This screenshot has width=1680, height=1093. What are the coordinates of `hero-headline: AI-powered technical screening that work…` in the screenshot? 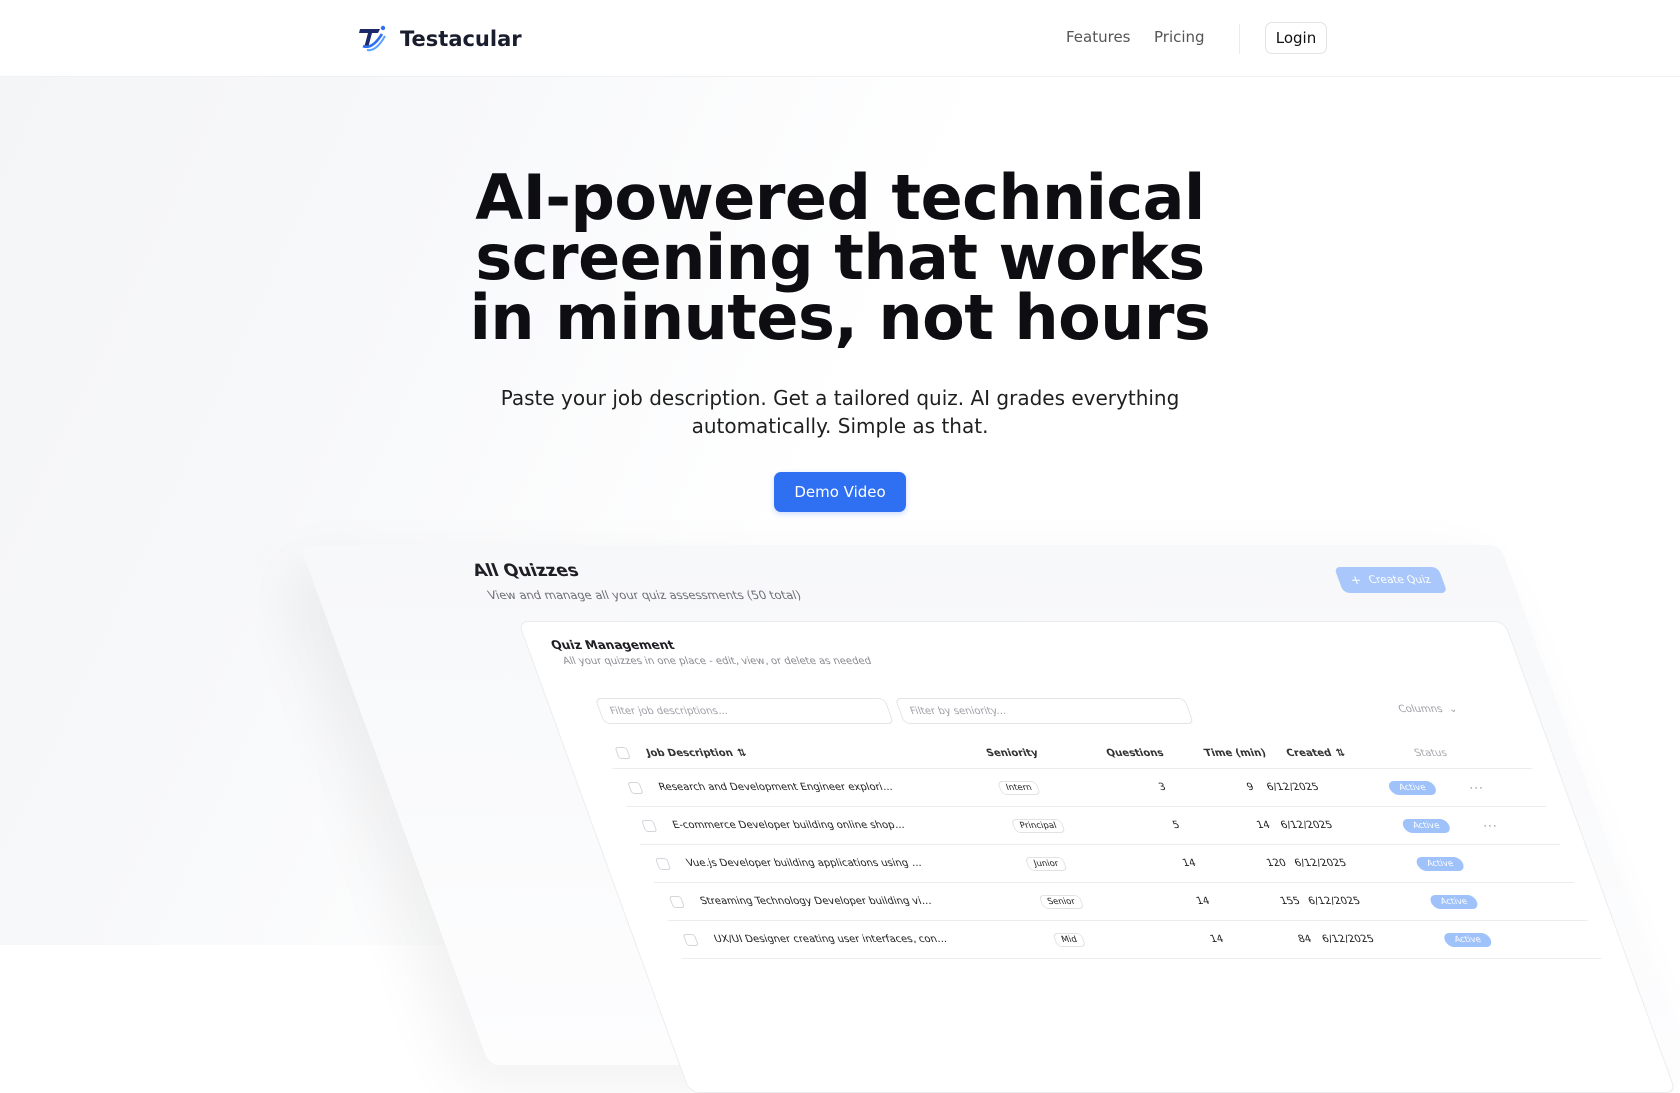 It's located at (840, 258).